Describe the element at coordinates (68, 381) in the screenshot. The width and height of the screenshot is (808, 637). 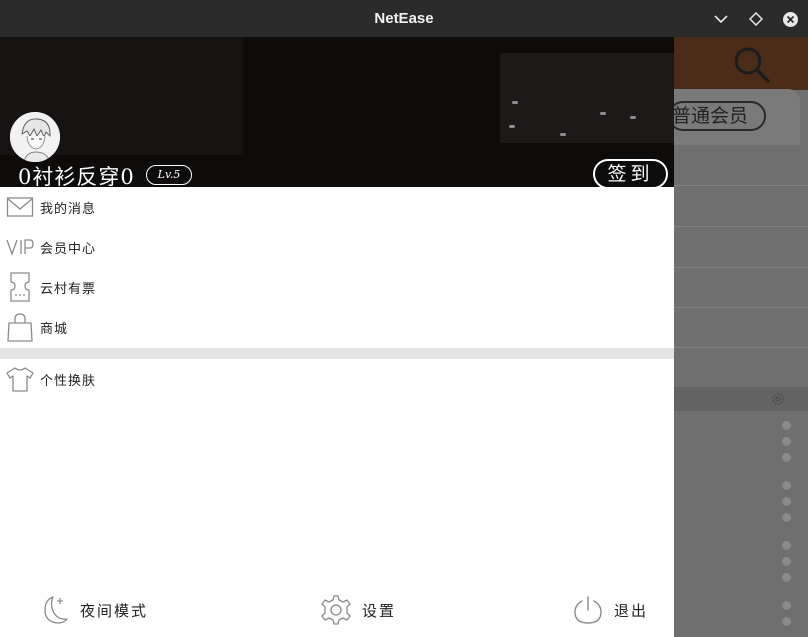
I see `menu-item-label: 个性换肤` at that location.